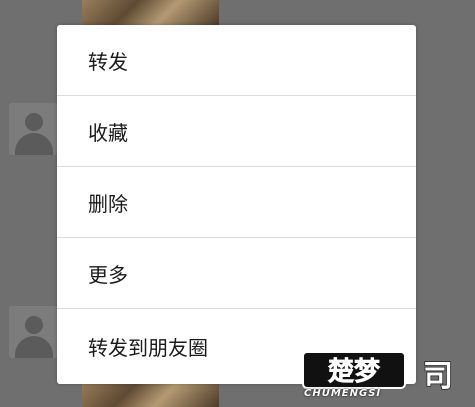  I want to click on menu-item-delete: 删除, so click(236, 202).